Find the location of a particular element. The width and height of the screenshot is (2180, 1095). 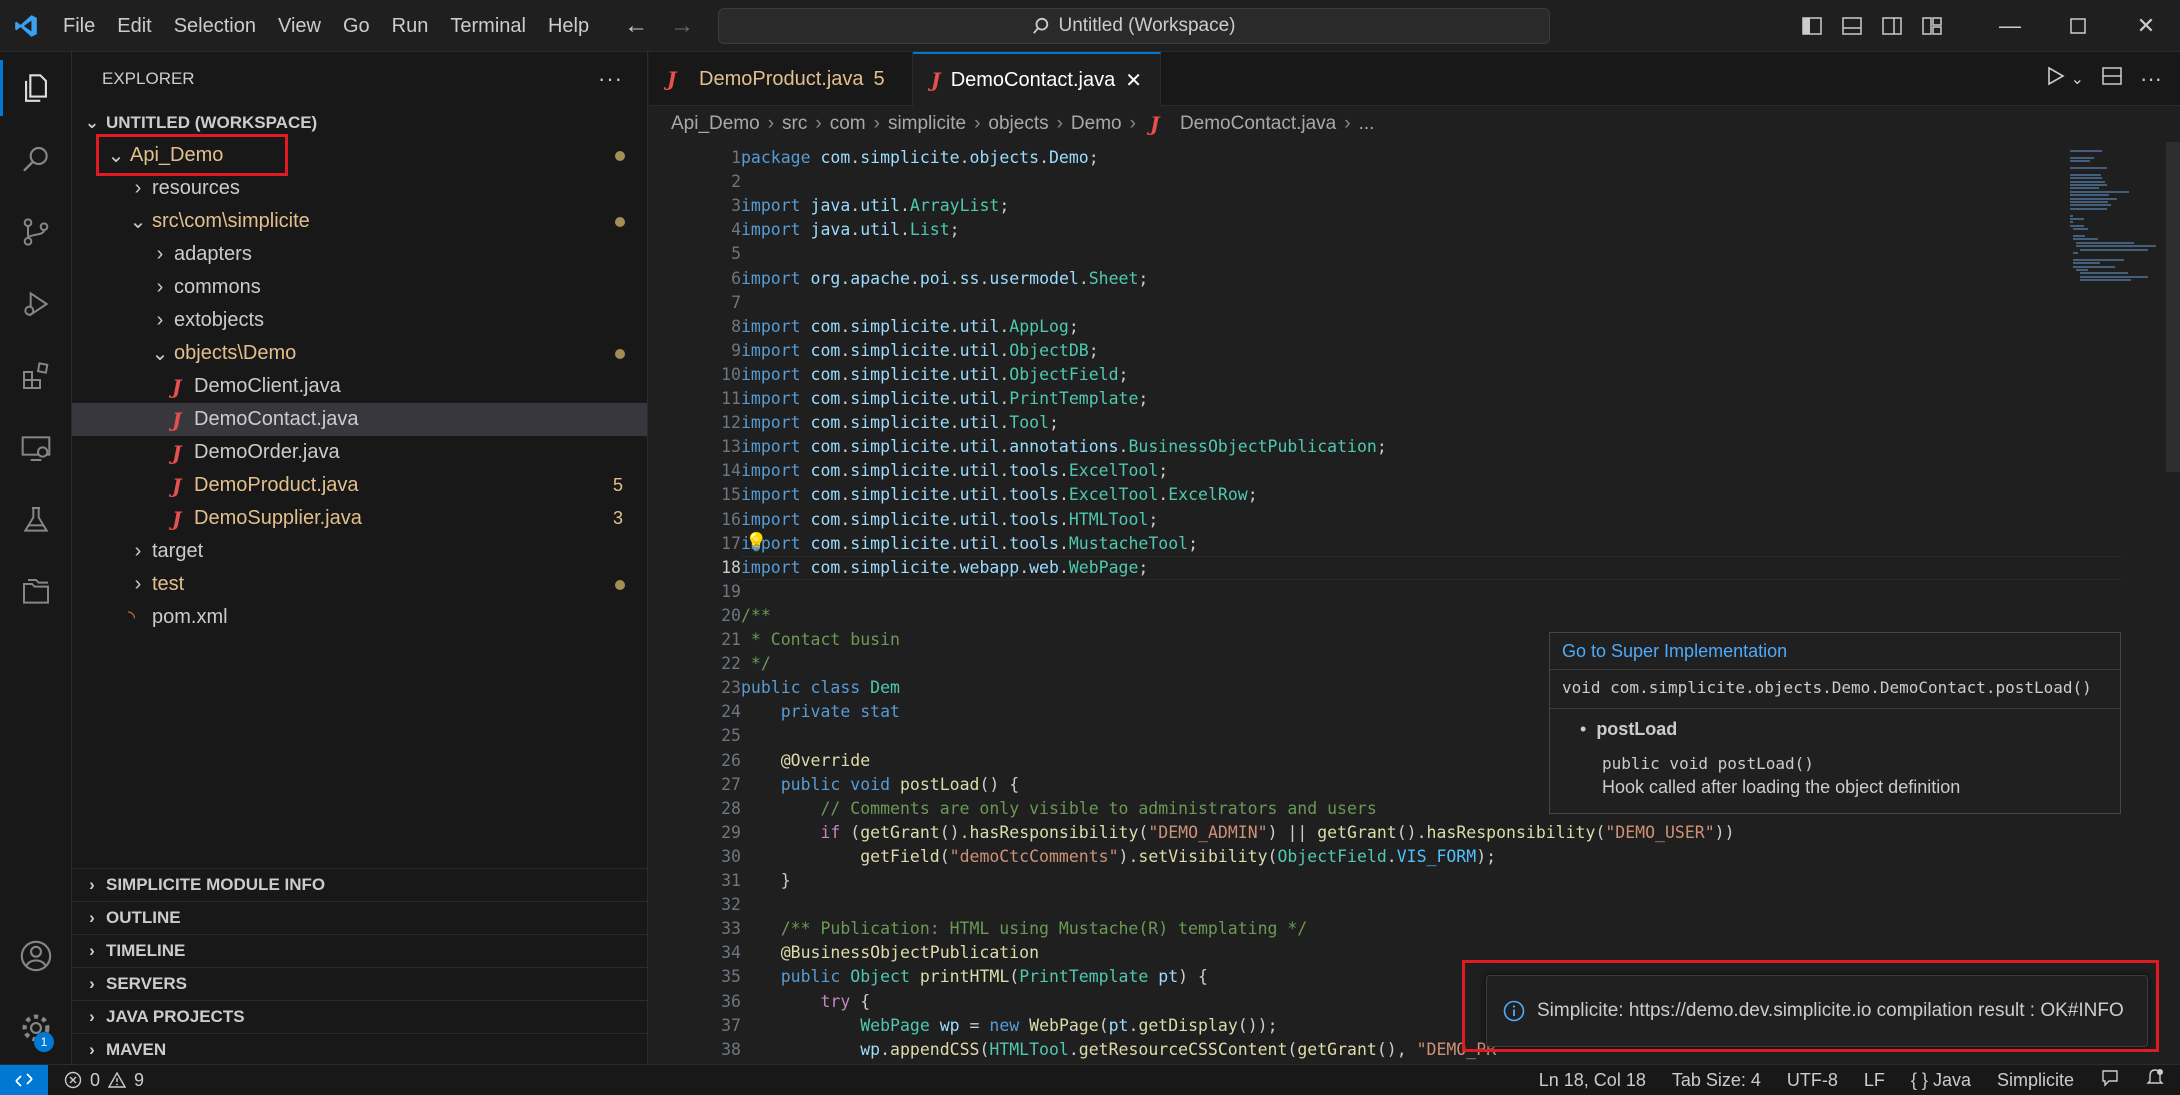

breadcrumb-item: Demo is located at coordinates (1096, 124).